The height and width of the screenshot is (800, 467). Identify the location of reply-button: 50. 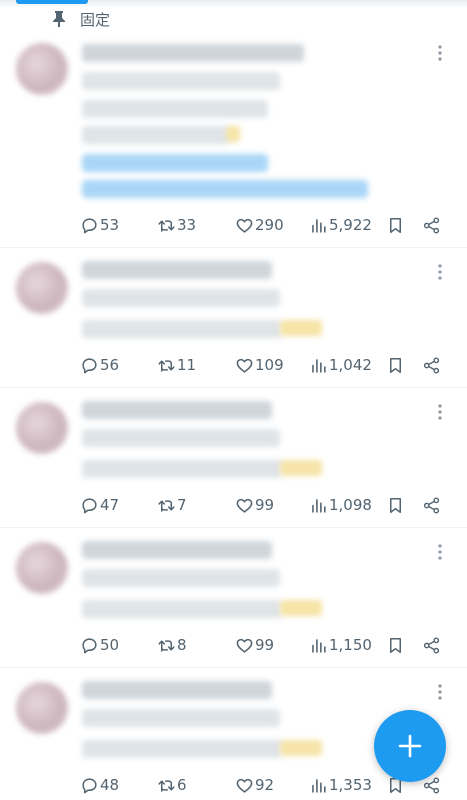
(99, 645).